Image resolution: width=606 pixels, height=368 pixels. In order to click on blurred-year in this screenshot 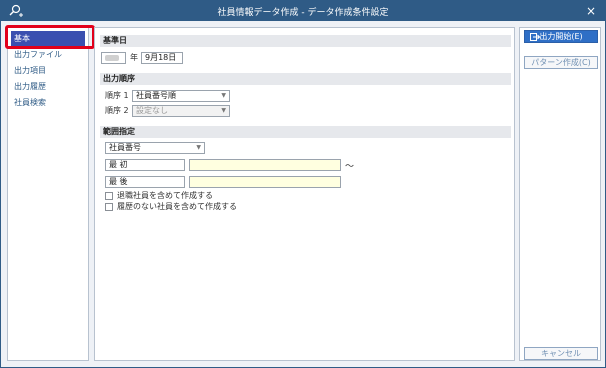, I will do `click(112, 58)`.